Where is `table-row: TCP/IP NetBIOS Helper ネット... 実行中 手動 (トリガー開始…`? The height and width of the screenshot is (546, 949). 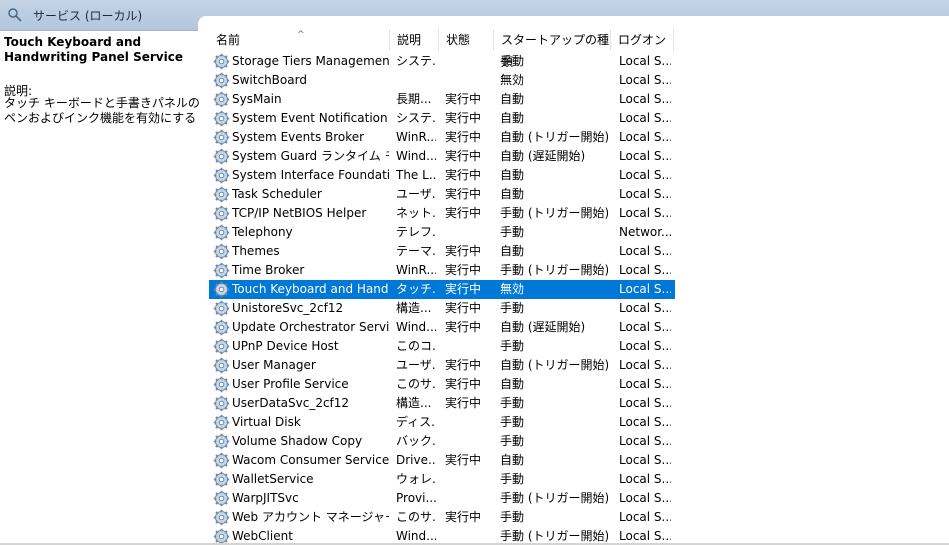 table-row: TCP/IP NetBIOS Helper ネット... 実行中 手動 (トリガー開始… is located at coordinates (442, 213).